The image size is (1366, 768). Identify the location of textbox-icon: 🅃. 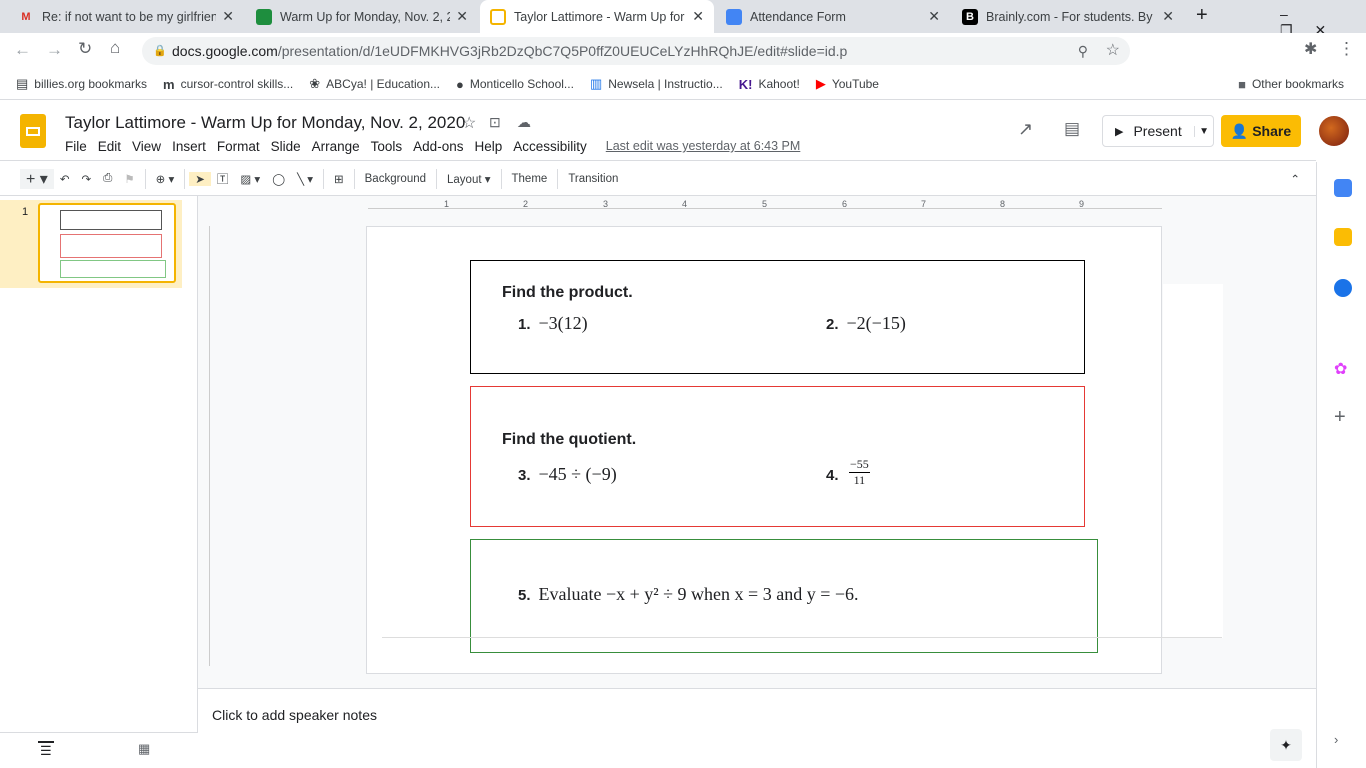
(223, 179).